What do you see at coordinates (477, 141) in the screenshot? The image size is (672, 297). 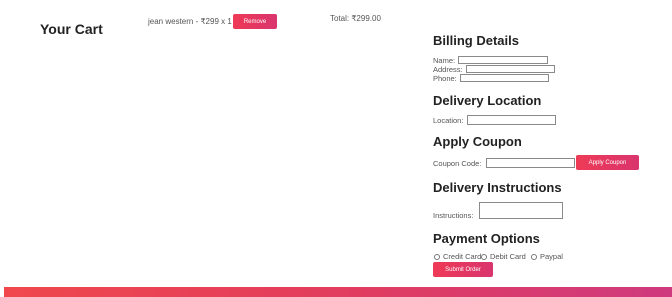 I see `coupon-heading: Apply Coupon` at bounding box center [477, 141].